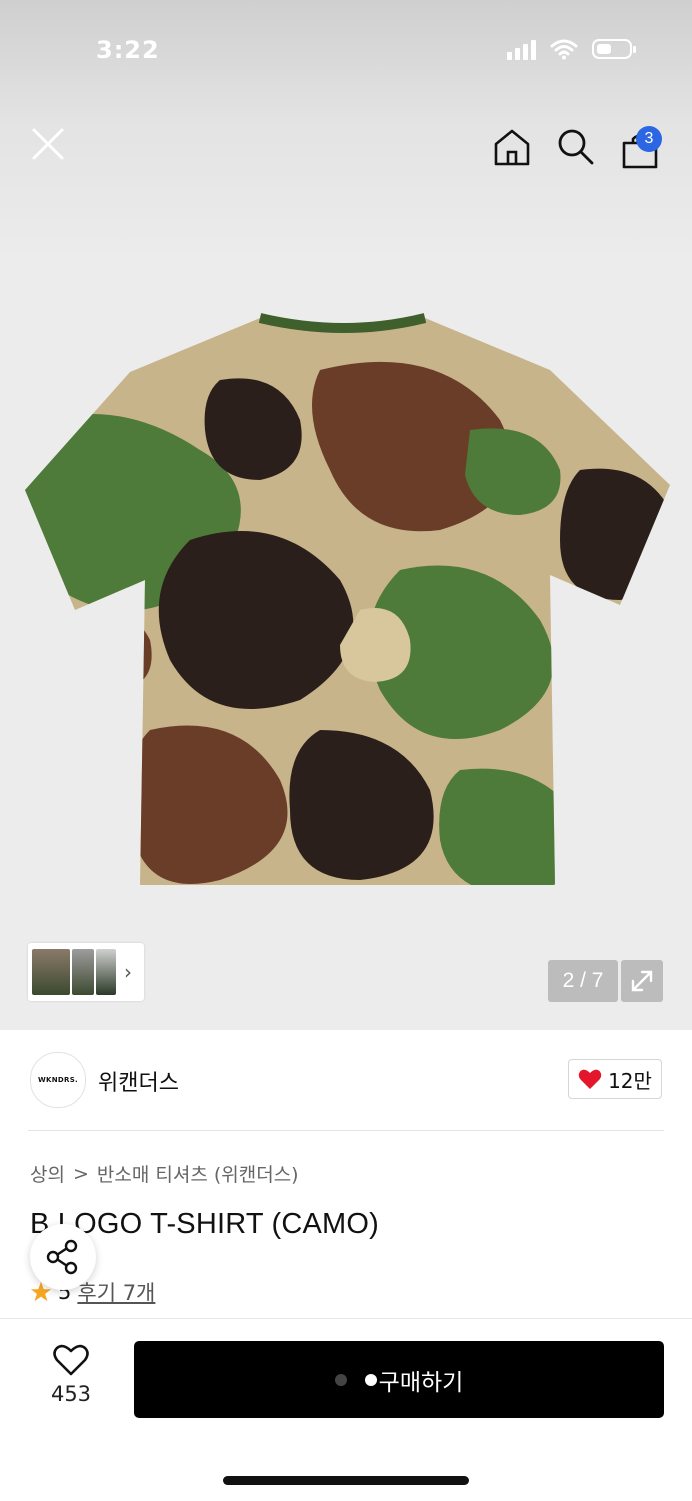  What do you see at coordinates (346, 1130) in the screenshot?
I see `divider` at bounding box center [346, 1130].